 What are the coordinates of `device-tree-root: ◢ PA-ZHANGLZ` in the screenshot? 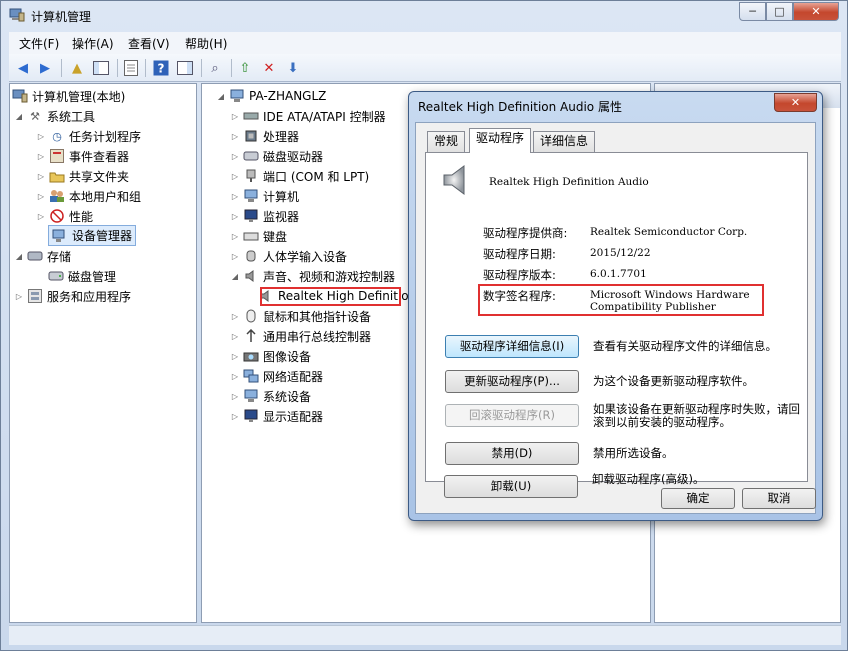 It's located at (271, 96).